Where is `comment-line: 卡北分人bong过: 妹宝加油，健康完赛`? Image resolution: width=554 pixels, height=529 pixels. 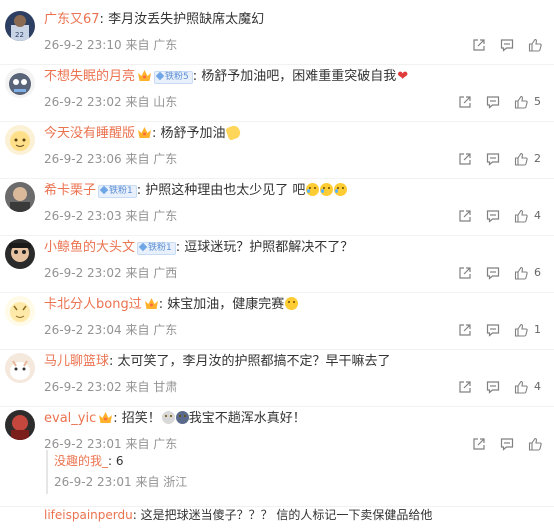
comment-line: 卡北分人bong过: 妹宝加油，健康完赛 is located at coordinates (171, 305).